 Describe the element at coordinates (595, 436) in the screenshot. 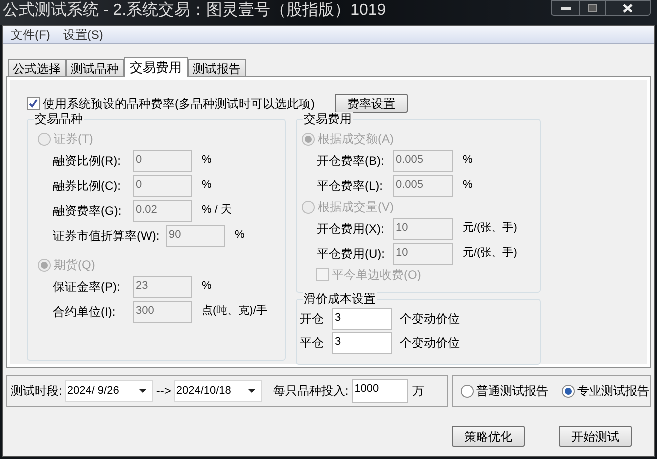

I see `action-button: 开始测试` at that location.